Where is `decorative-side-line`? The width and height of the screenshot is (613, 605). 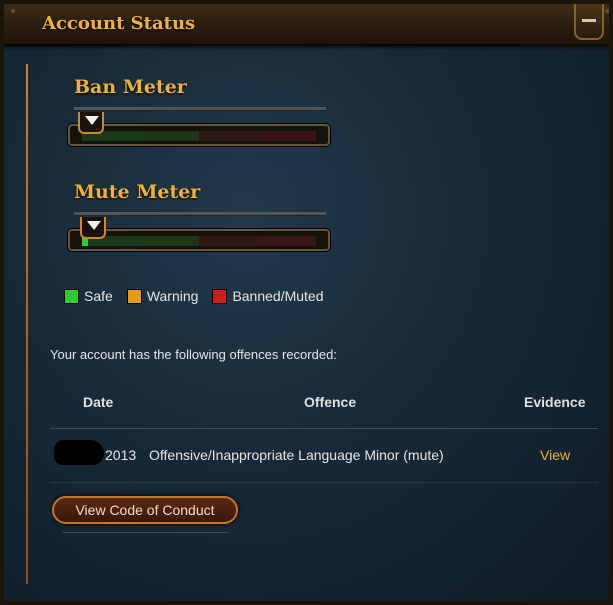
decorative-side-line is located at coordinates (27, 324).